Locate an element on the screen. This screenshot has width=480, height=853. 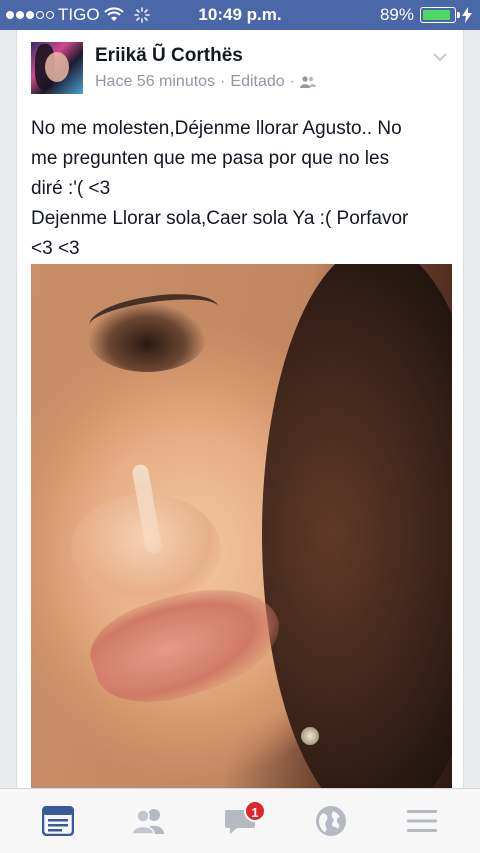
friends-icon is located at coordinates (147, 822).